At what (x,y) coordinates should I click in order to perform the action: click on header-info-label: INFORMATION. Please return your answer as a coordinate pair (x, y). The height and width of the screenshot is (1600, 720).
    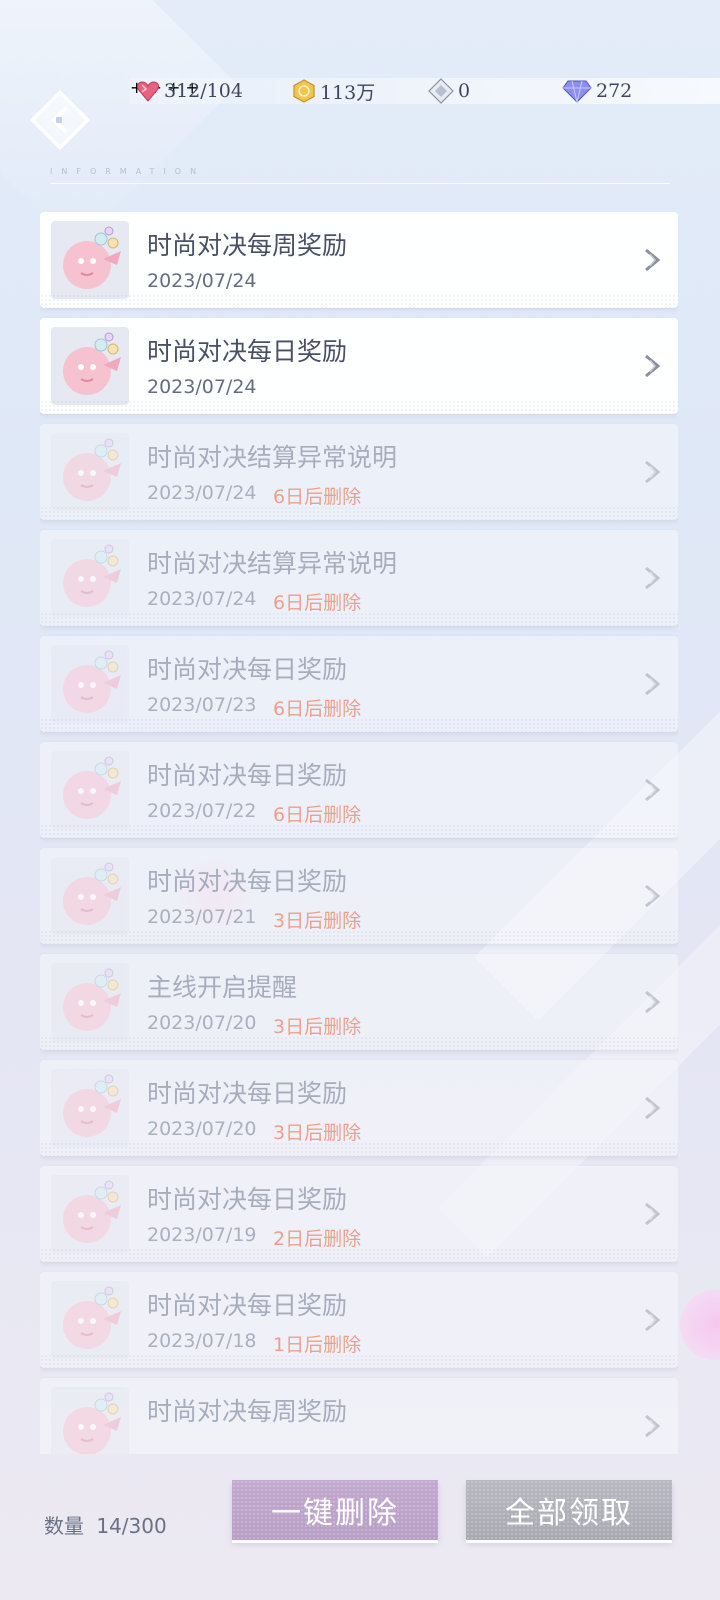
    Looking at the image, I should click on (128, 171).